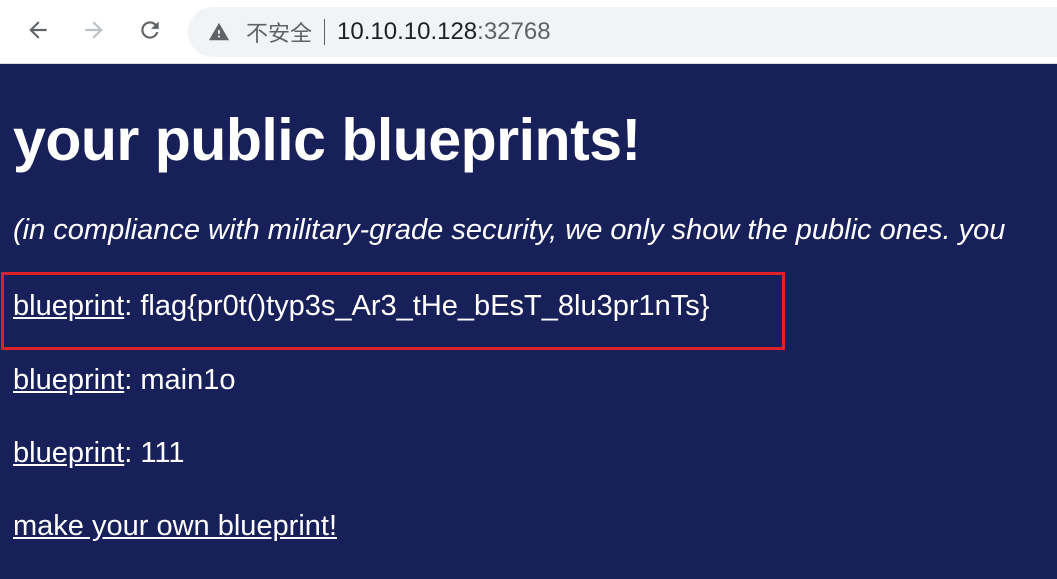 The image size is (1057, 579). I want to click on make-blueprint-item: make your own blueprint!, so click(175, 526).